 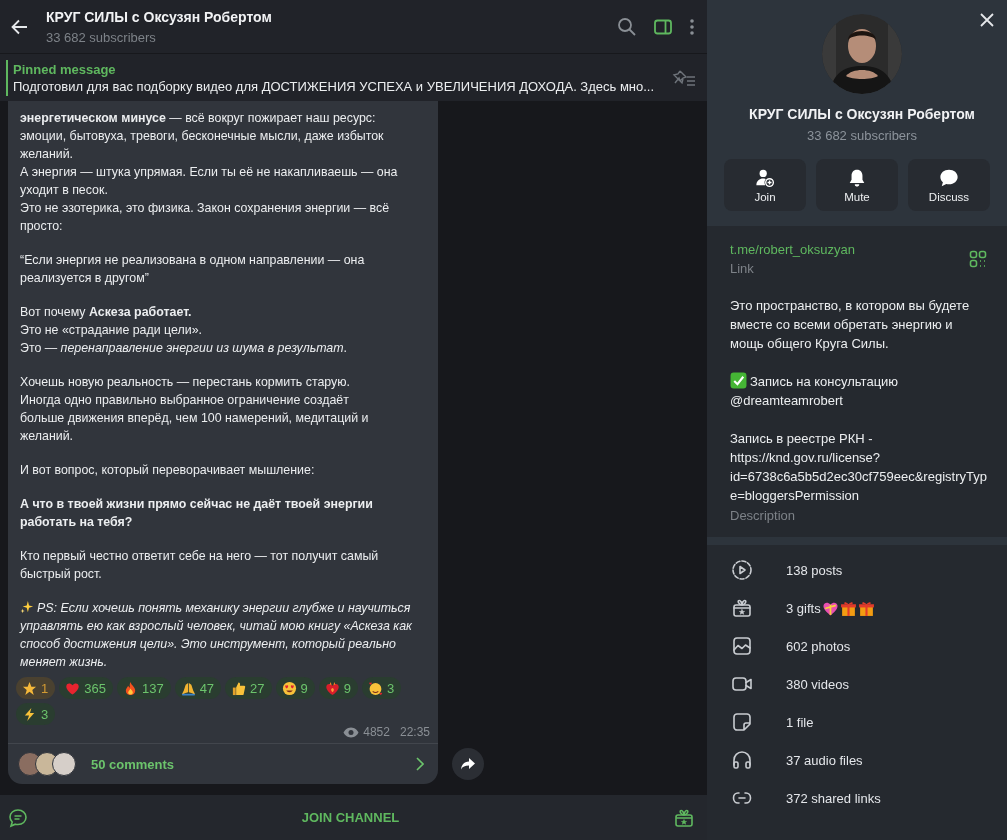 What do you see at coordinates (289, 688) in the screenshot?
I see `heart-eyes-icon` at bounding box center [289, 688].